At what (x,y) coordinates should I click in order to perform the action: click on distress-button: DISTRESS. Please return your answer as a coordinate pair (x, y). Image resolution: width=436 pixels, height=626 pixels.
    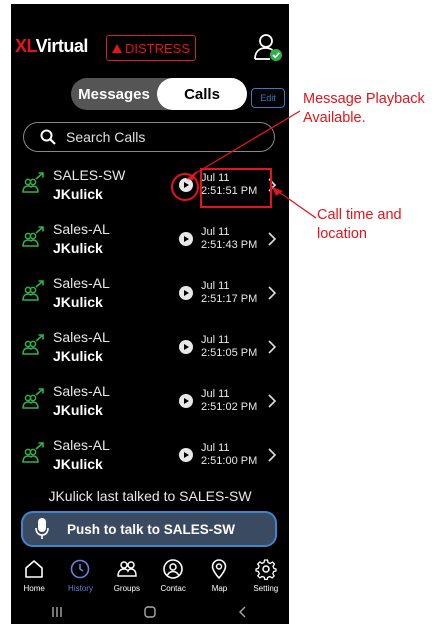
    Looking at the image, I should click on (151, 48).